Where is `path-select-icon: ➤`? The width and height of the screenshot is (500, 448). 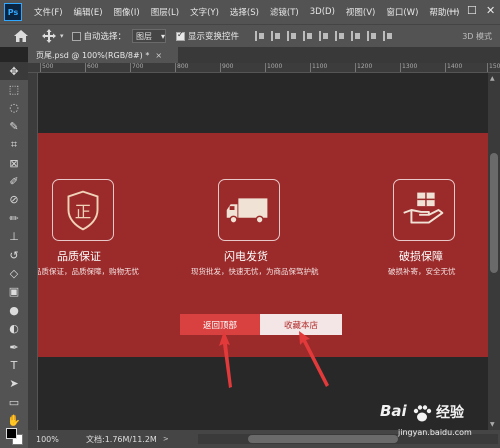
path-select-icon: ➤ is located at coordinates (14, 384).